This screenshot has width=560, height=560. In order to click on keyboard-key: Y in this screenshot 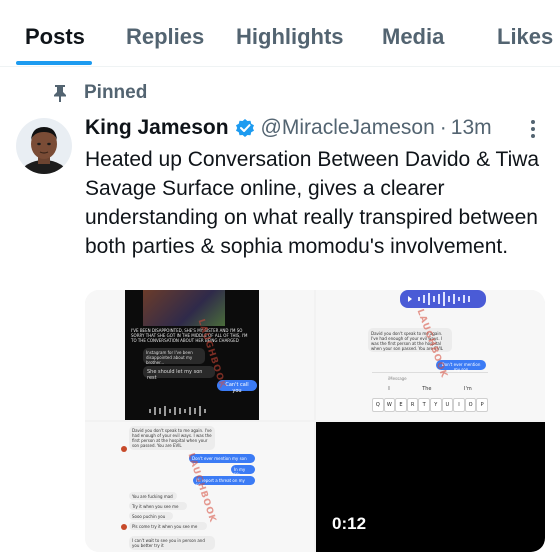, I will do `click(435, 405)`.